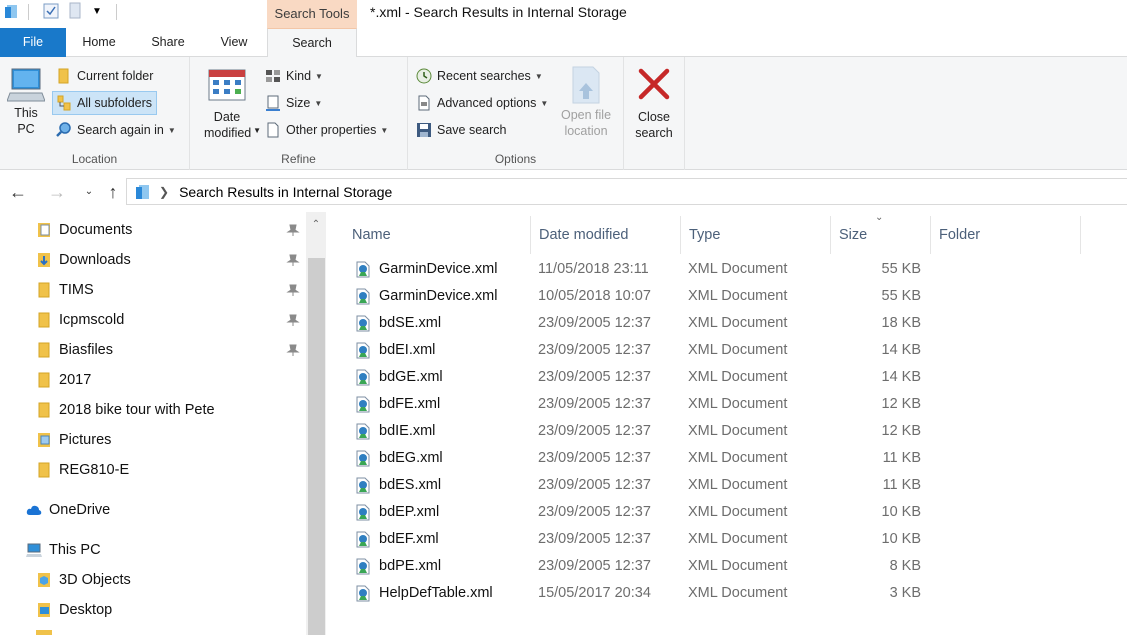 The width and height of the screenshot is (1127, 635). Describe the element at coordinates (727, 566) in the screenshot. I see `table-row: bdPE.xml 23/09/2005 12:37 XML Document 8 KB` at that location.